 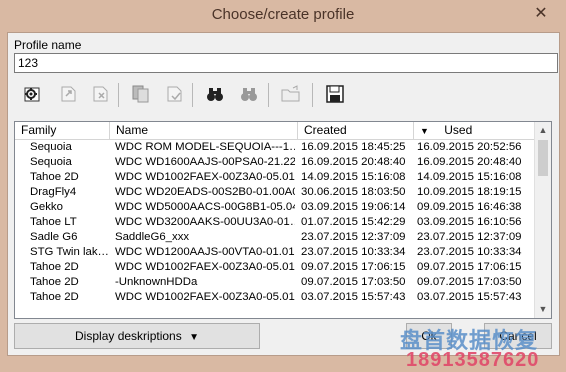 I want to click on table-header: Family Name Created ▼ Used, so click(x=275, y=131).